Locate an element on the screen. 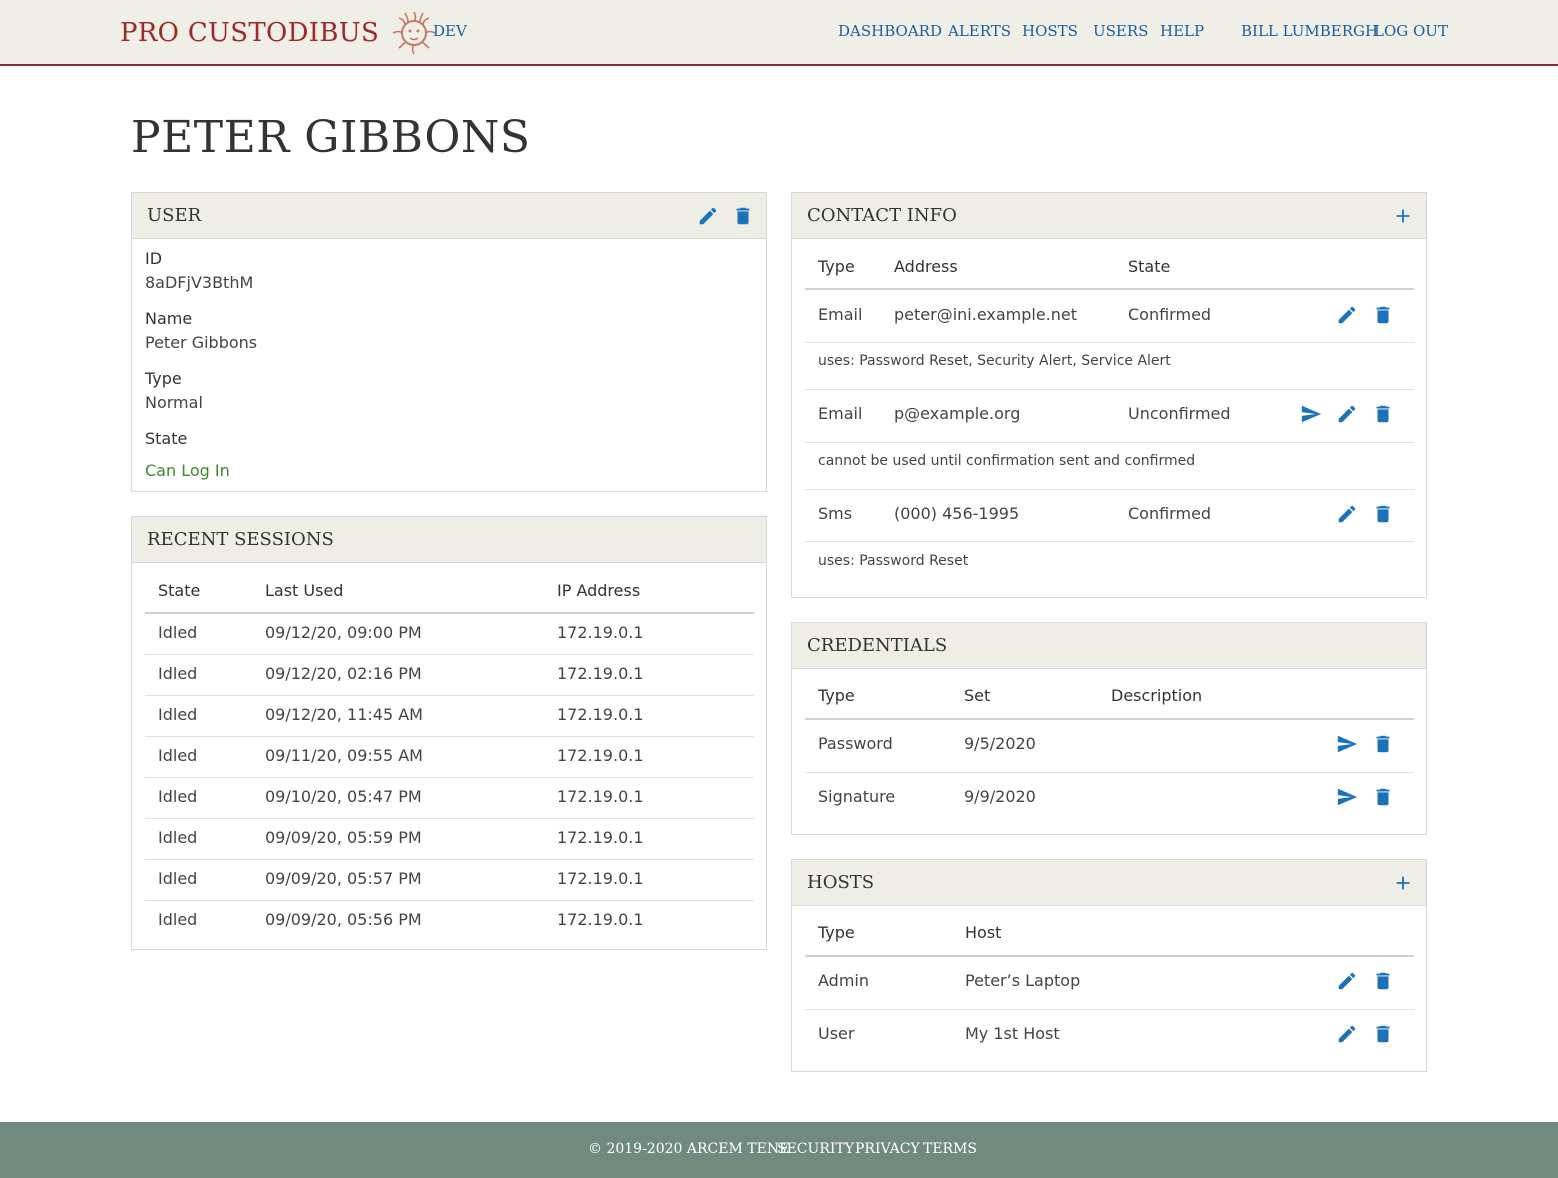 The width and height of the screenshot is (1558, 1178). footer-link-security: SECURITY is located at coordinates (815, 1149).